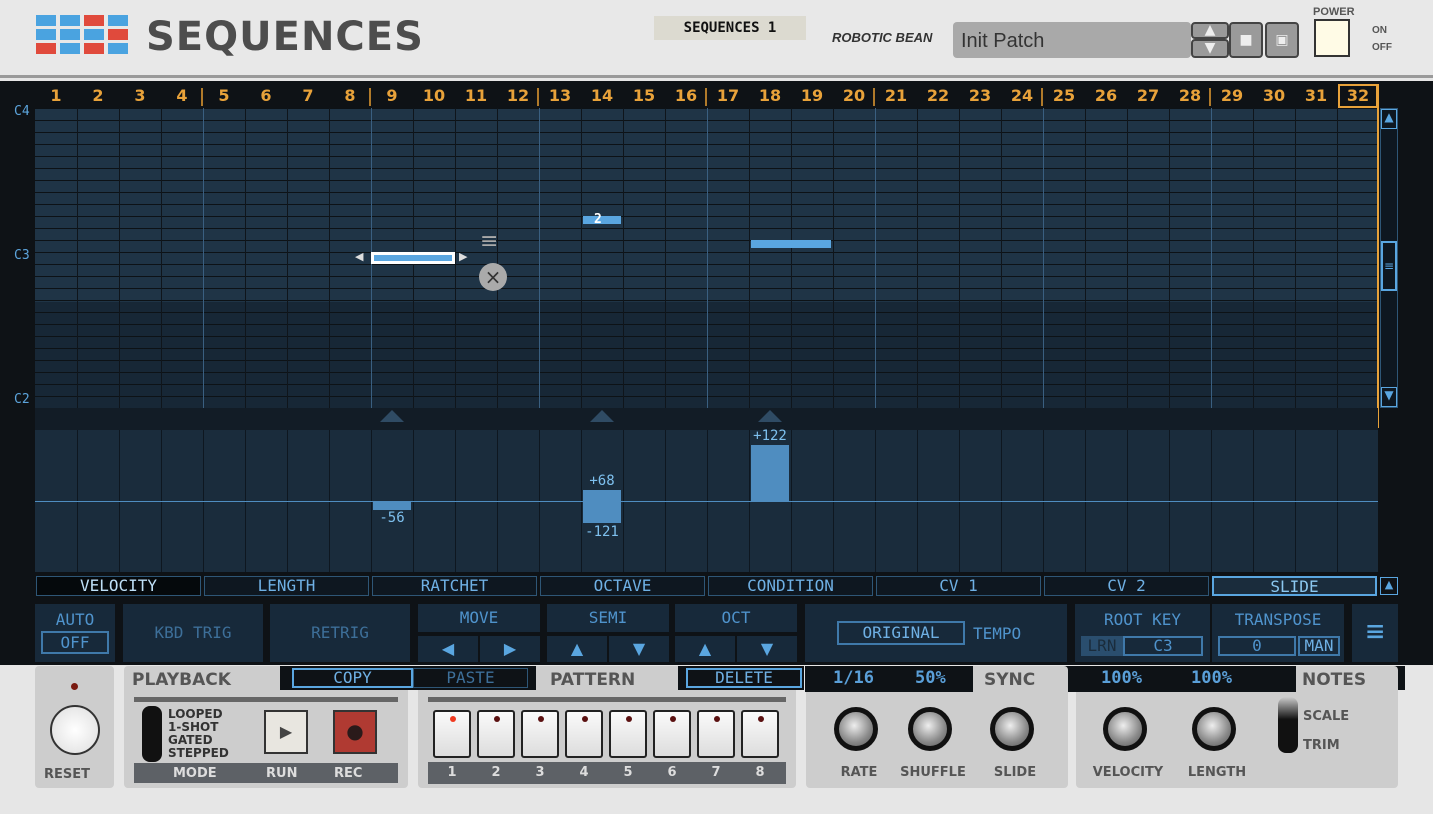 This screenshot has width=1433, height=814. What do you see at coordinates (812, 95) in the screenshot?
I see `step-number: 19` at bounding box center [812, 95].